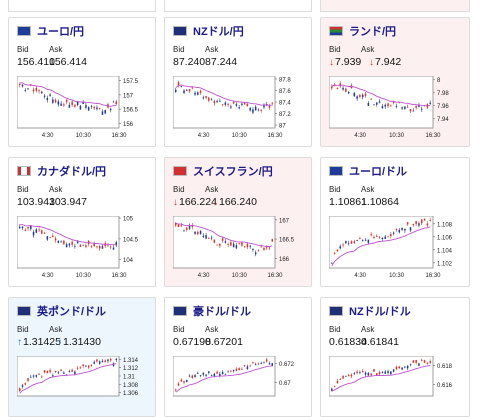 This screenshot has width=480, height=417. Describe the element at coordinates (195, 329) in the screenshot. I see `bid-ask-labels: Bid Ask` at that location.